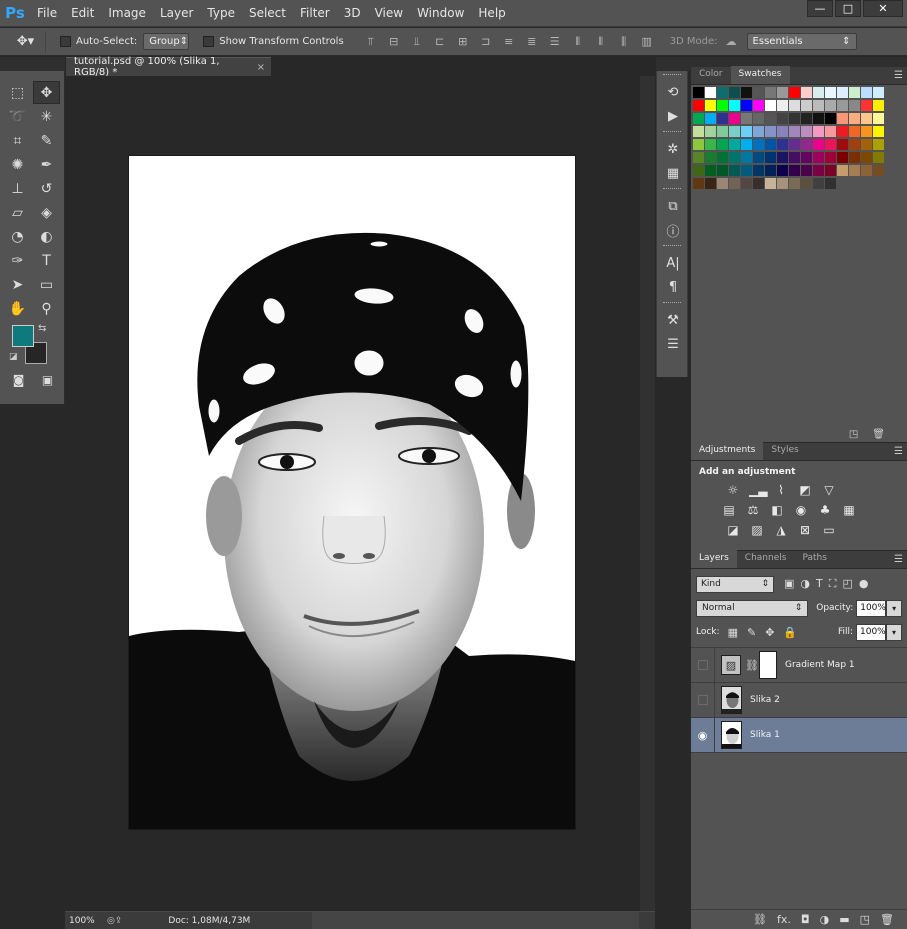 This screenshot has width=907, height=929. I want to click on align-left-icon: ⊏, so click(440, 42).